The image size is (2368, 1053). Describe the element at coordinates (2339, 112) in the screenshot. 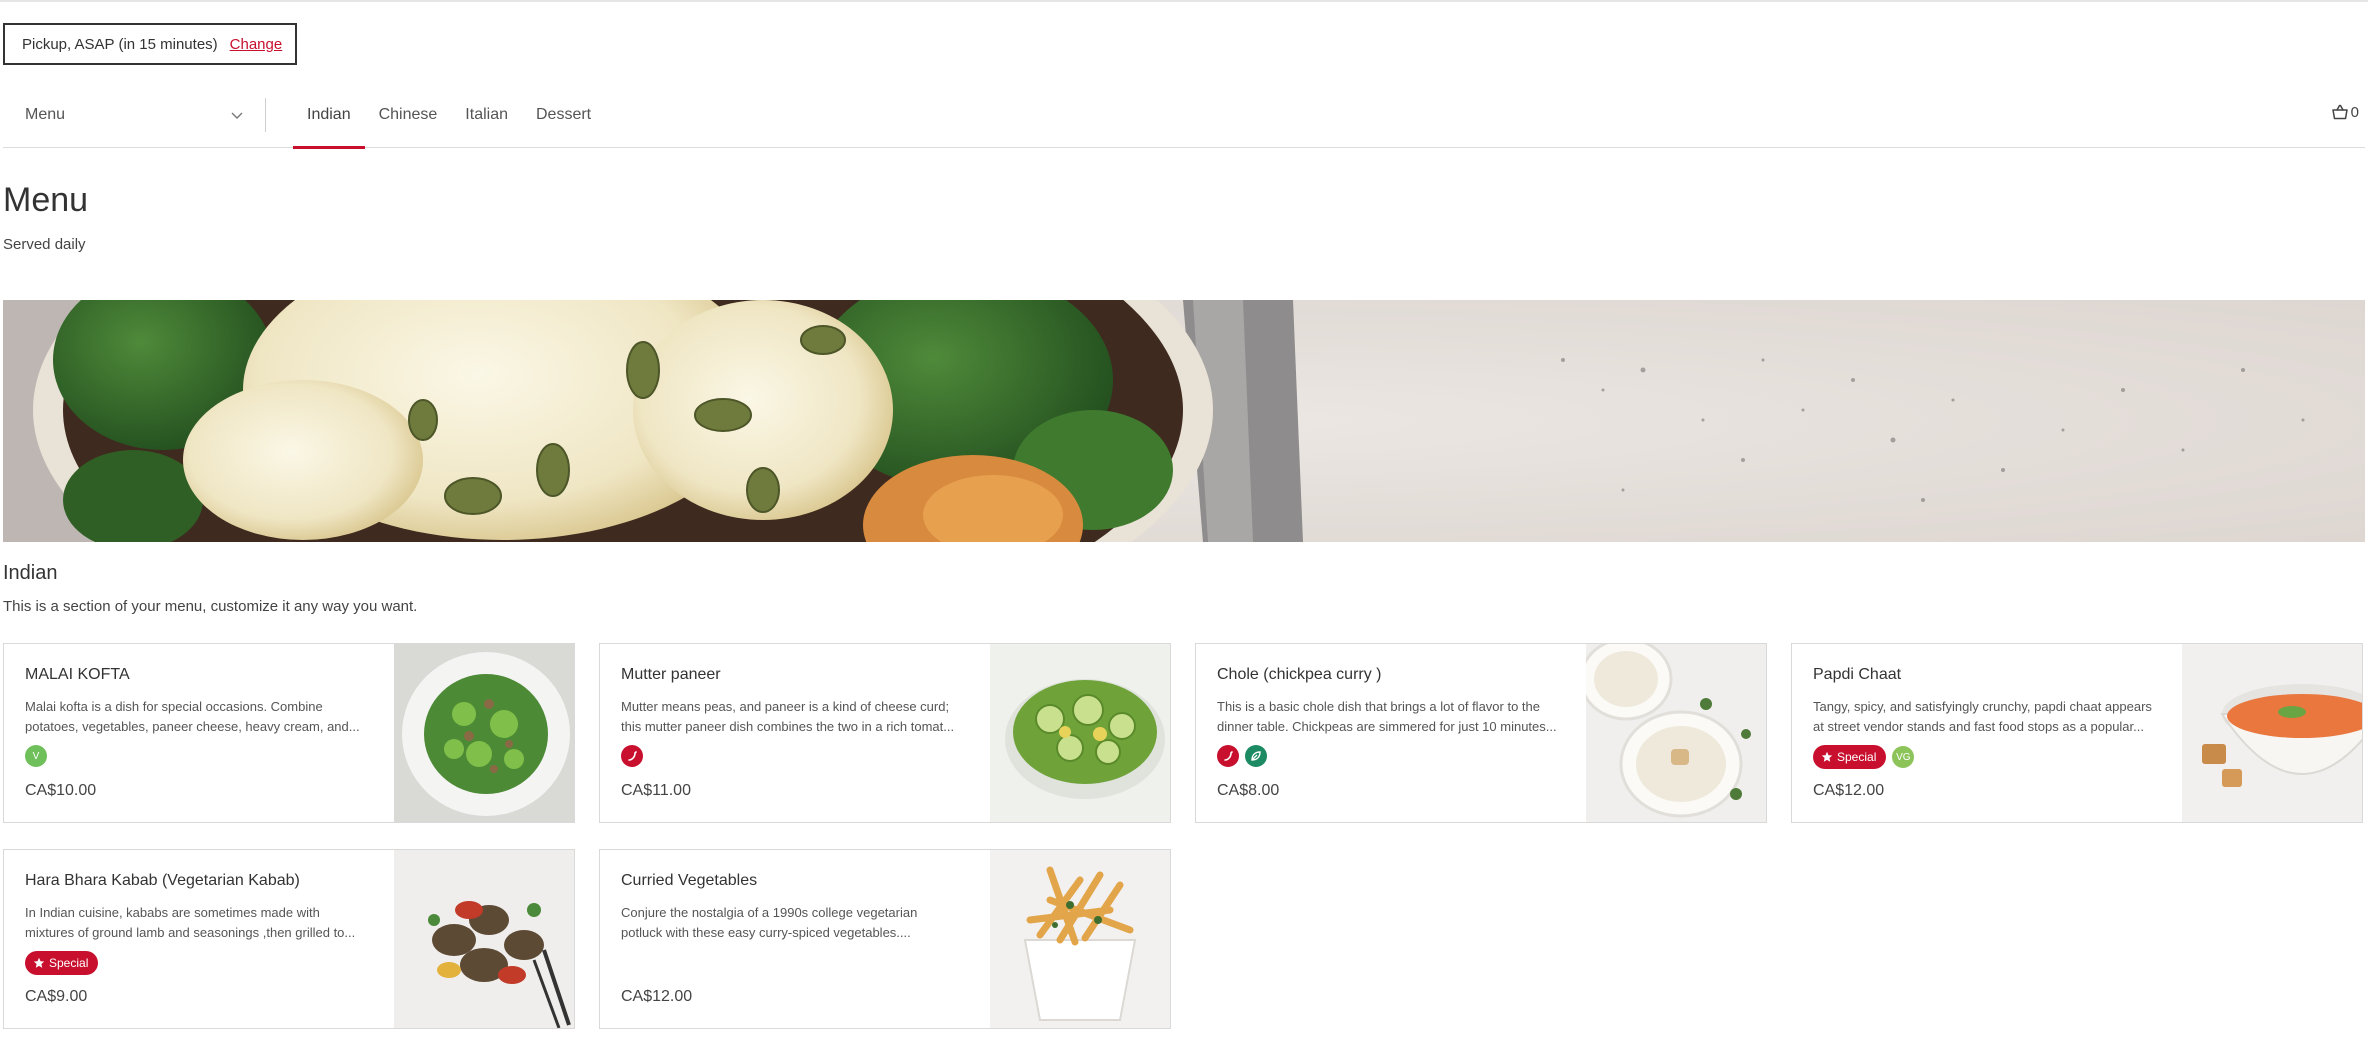

I see `basket-icon` at that location.